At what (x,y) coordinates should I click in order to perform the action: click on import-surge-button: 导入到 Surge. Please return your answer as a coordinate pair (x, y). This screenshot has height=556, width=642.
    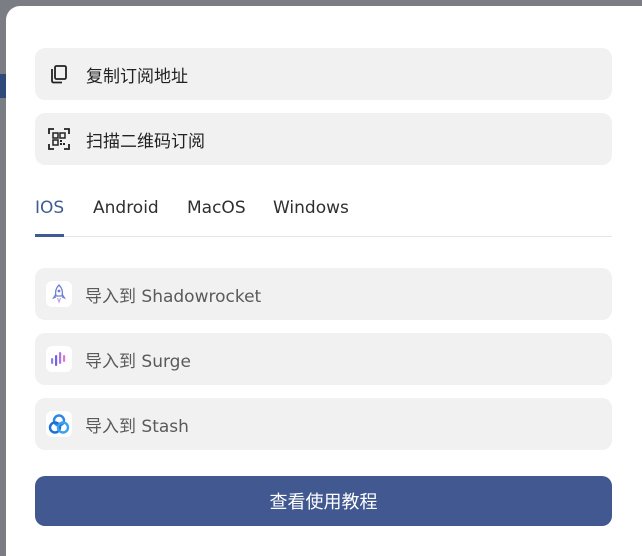
    Looking at the image, I should click on (323, 359).